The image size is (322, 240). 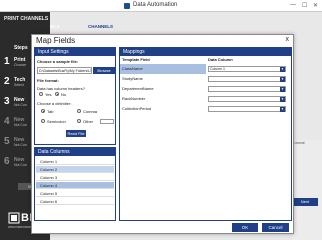 I want to click on header-yes-radio, so click(x=41, y=94).